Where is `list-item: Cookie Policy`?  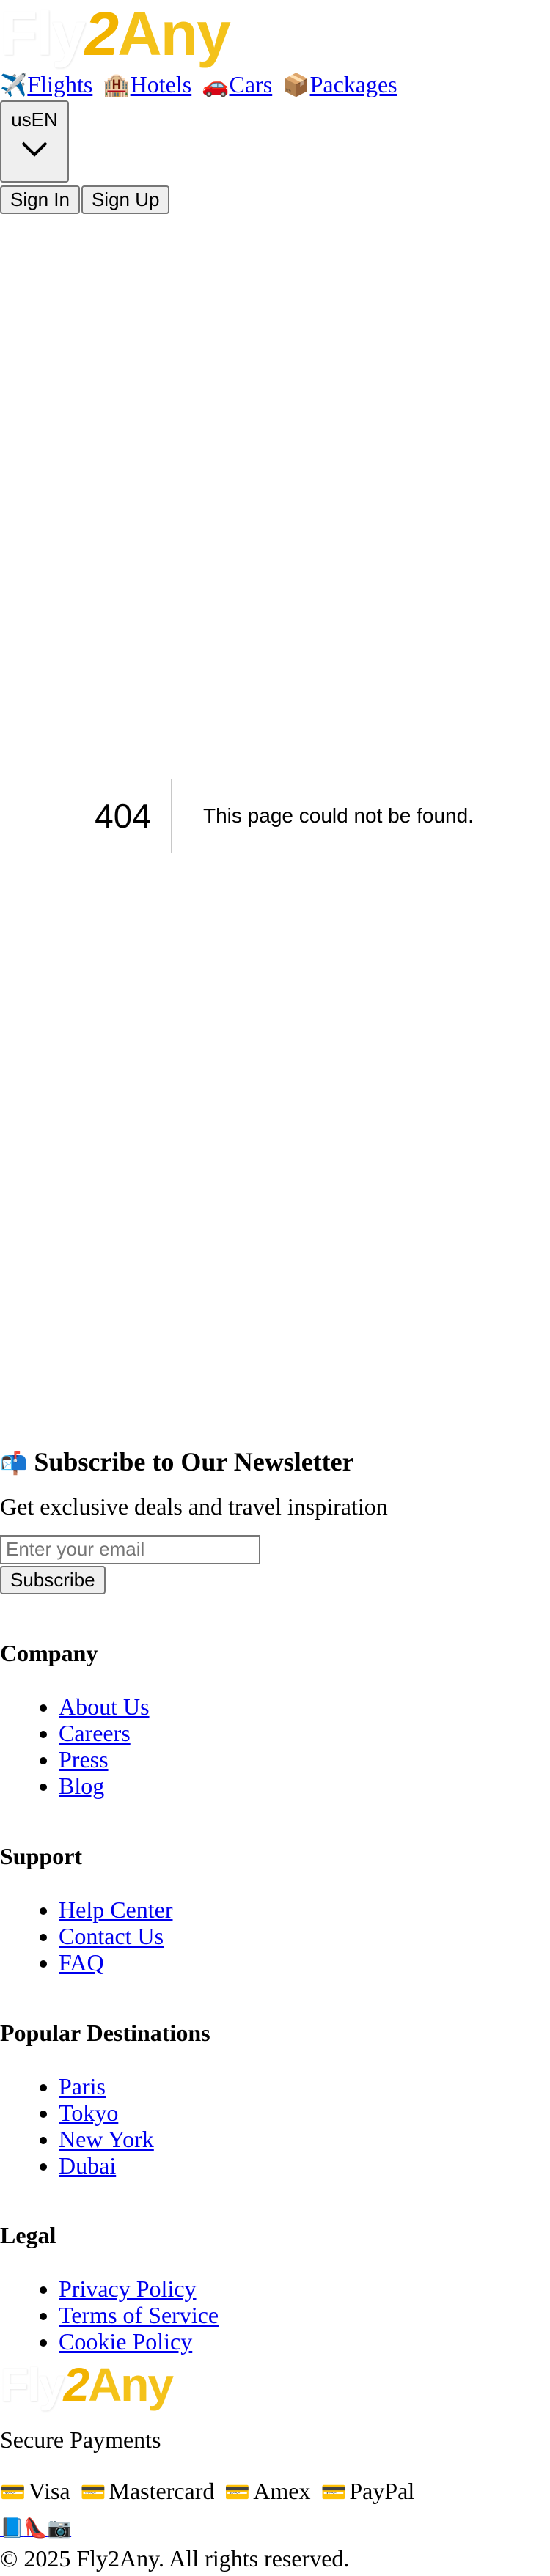
list-item: Cookie Policy is located at coordinates (304, 2341).